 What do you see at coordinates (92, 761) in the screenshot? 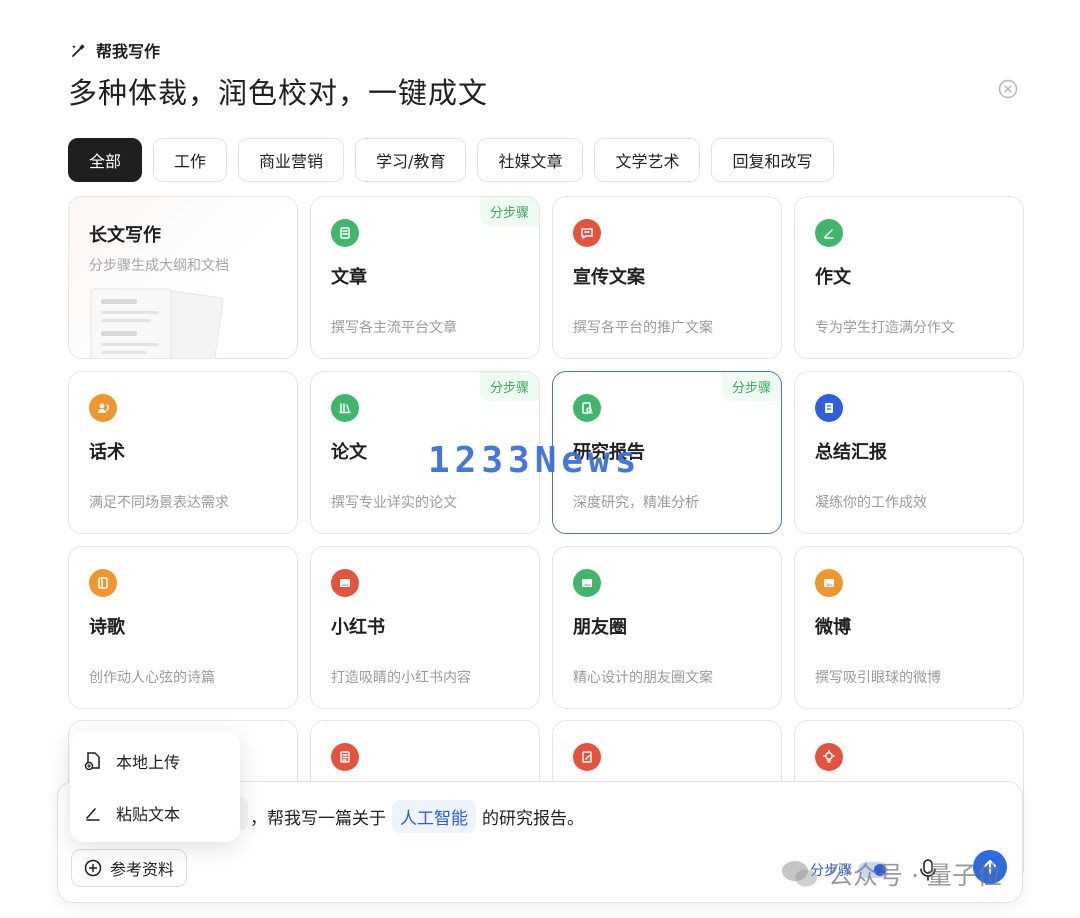
I see `upload-file-icon` at bounding box center [92, 761].